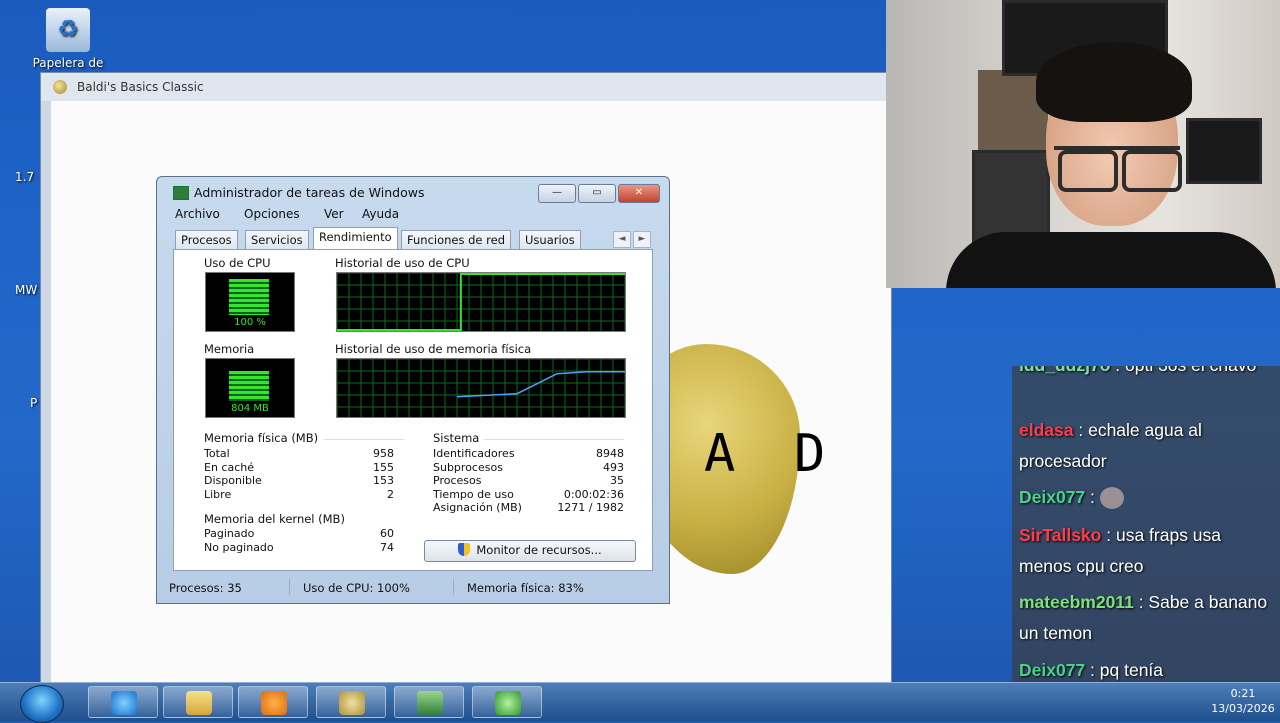  I want to click on chat-emote-icon, so click(1111, 498).